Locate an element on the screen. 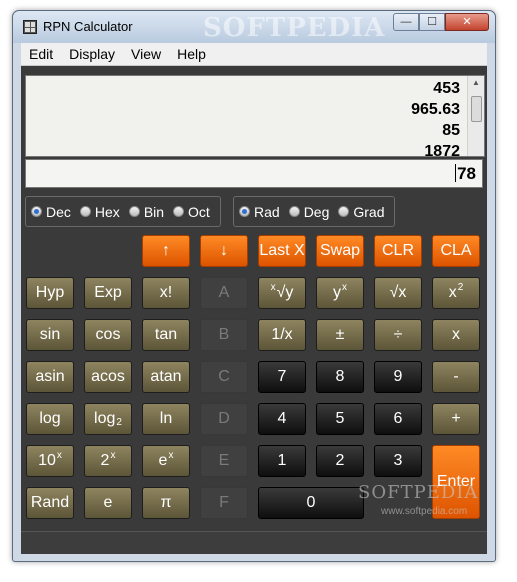 Image resolution: width=517 pixels, height=582 pixels. stack-entry: 85 is located at coordinates (451, 130).